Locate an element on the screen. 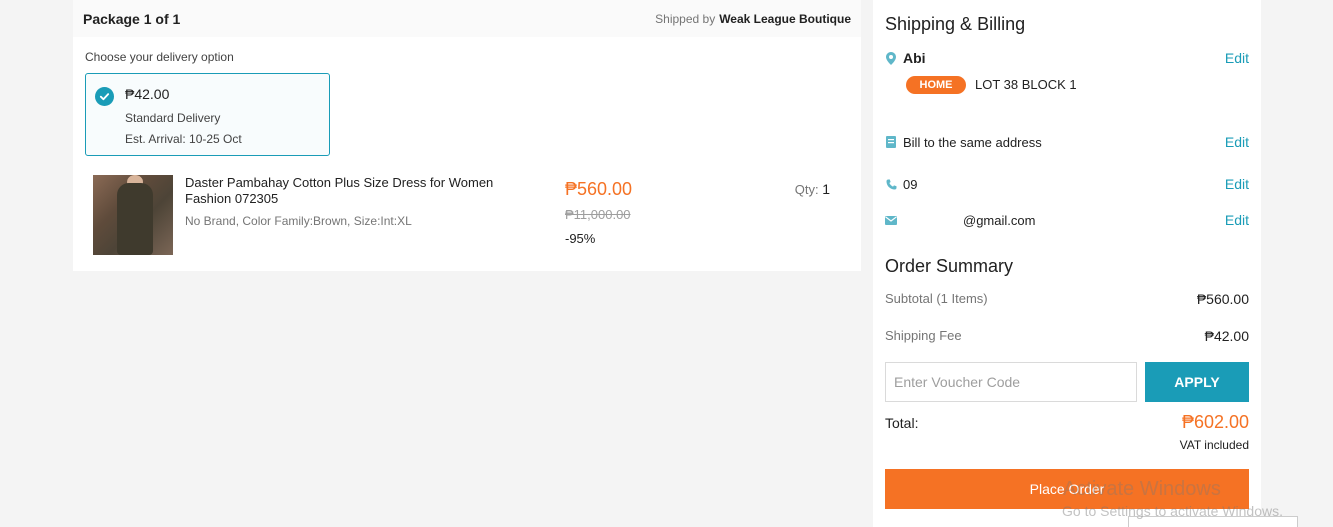  quantity-label: Qty: is located at coordinates (806, 189).